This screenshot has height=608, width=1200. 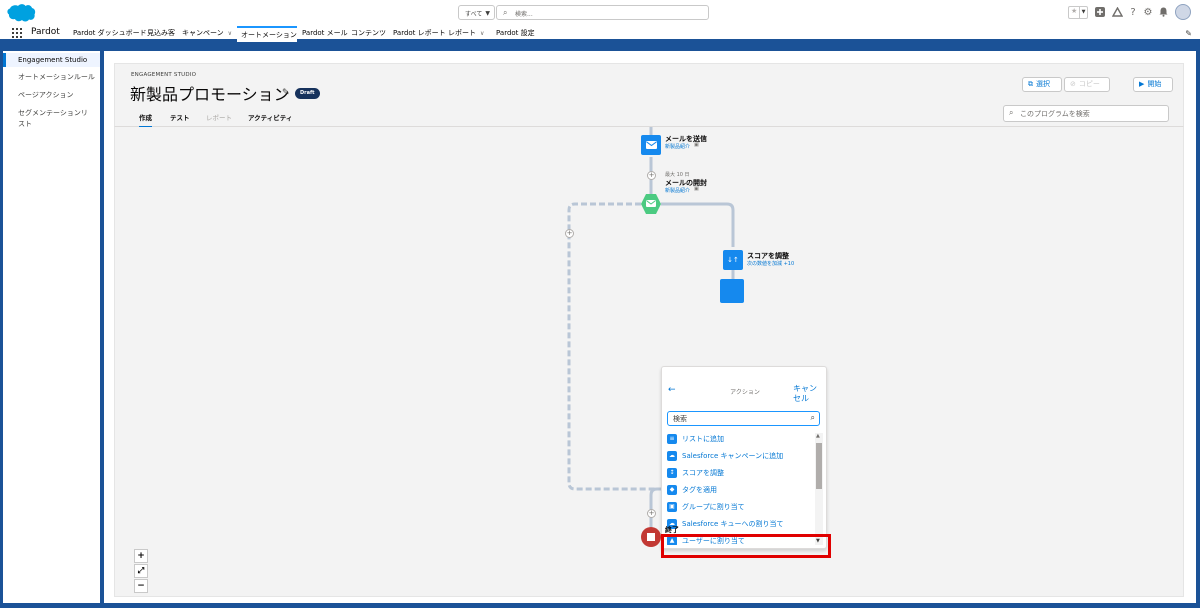 I want to click on nav-tab-campaigns: キャンペーン ∨, so click(x=207, y=34).